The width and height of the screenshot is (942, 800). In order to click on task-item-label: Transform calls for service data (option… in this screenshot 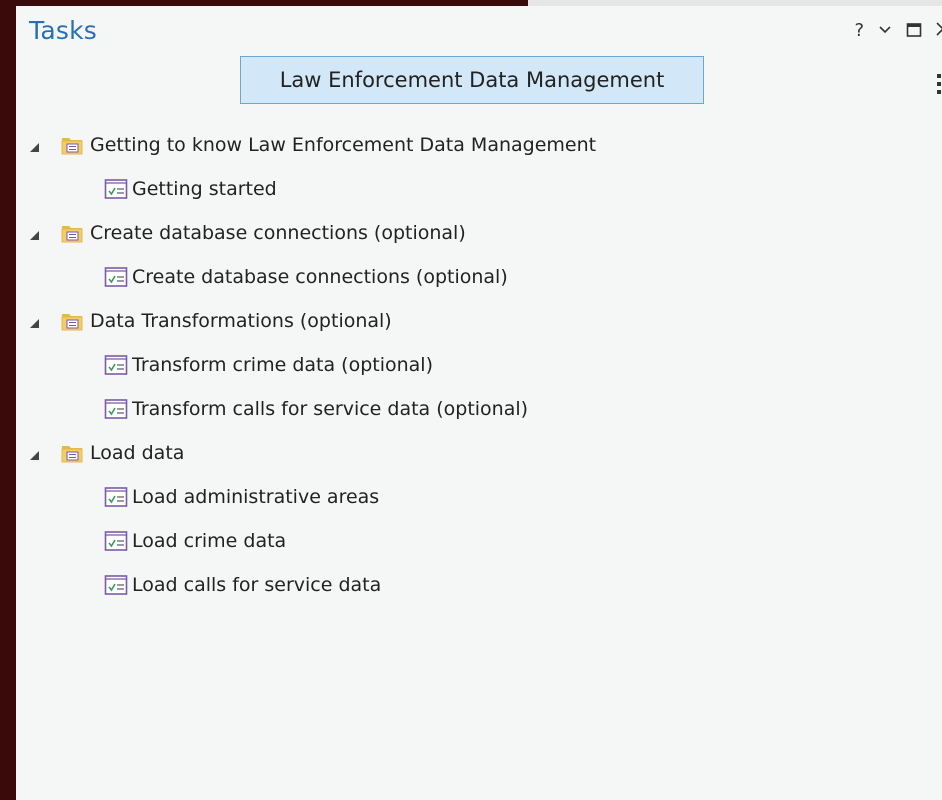, I will do `click(330, 409)`.